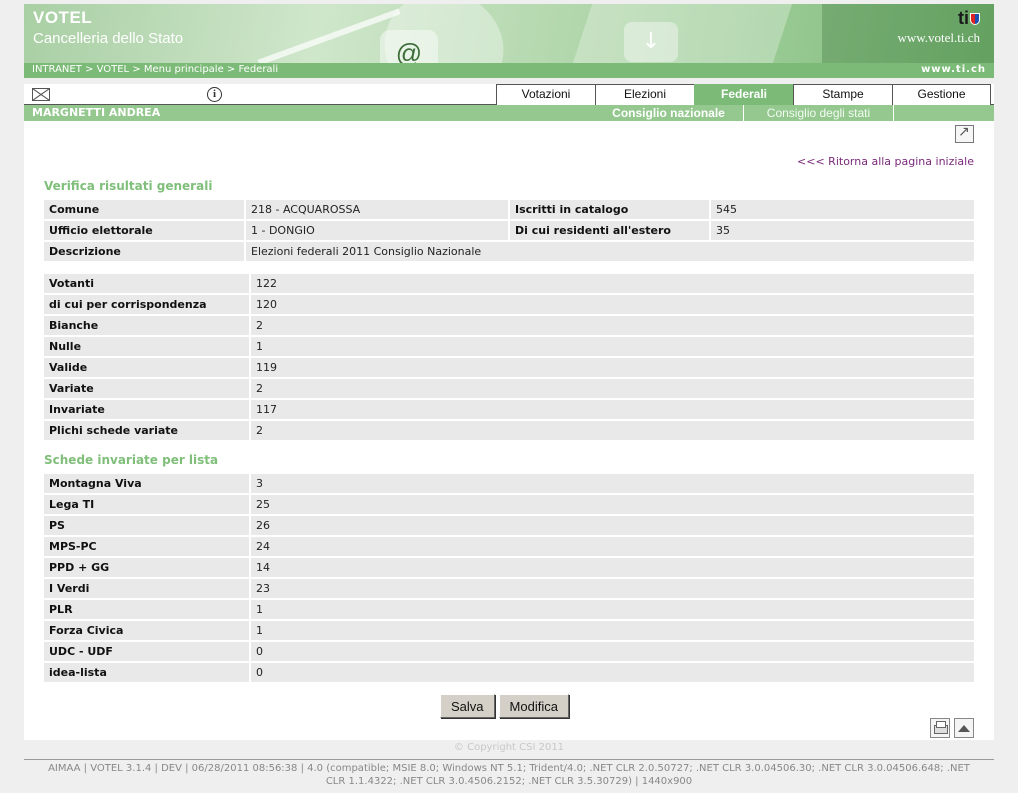 The height and width of the screenshot is (793, 1018). What do you see at coordinates (964, 133) in the screenshot?
I see `popout-window-icon` at bounding box center [964, 133].